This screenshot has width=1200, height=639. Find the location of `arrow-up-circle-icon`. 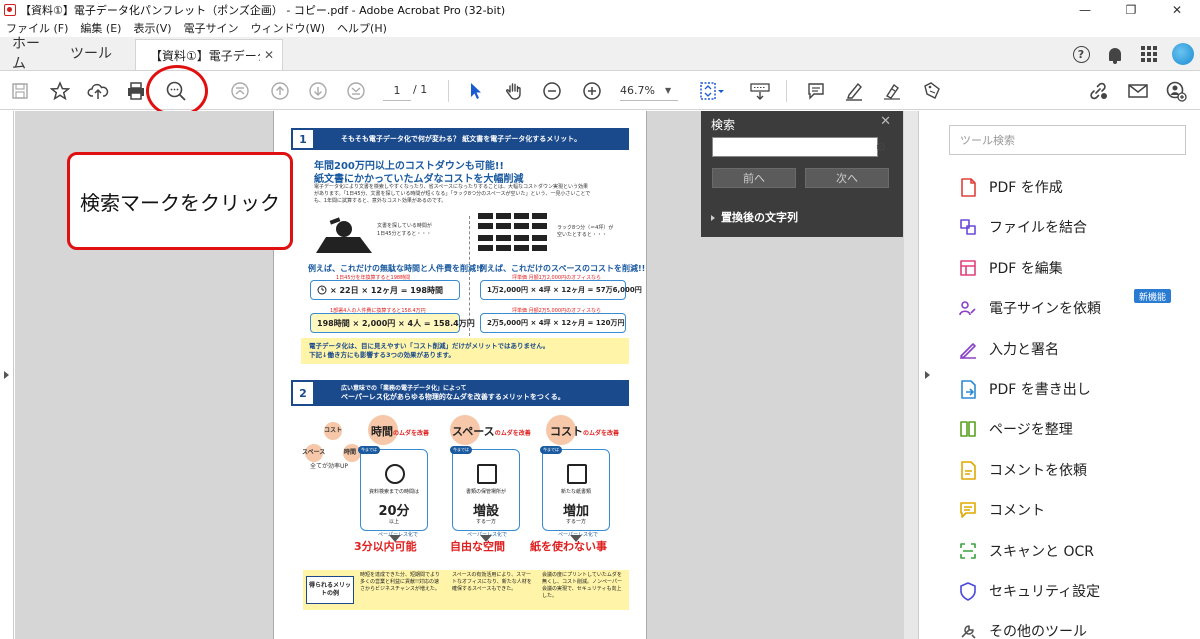

arrow-up-circle-icon is located at coordinates (280, 91).